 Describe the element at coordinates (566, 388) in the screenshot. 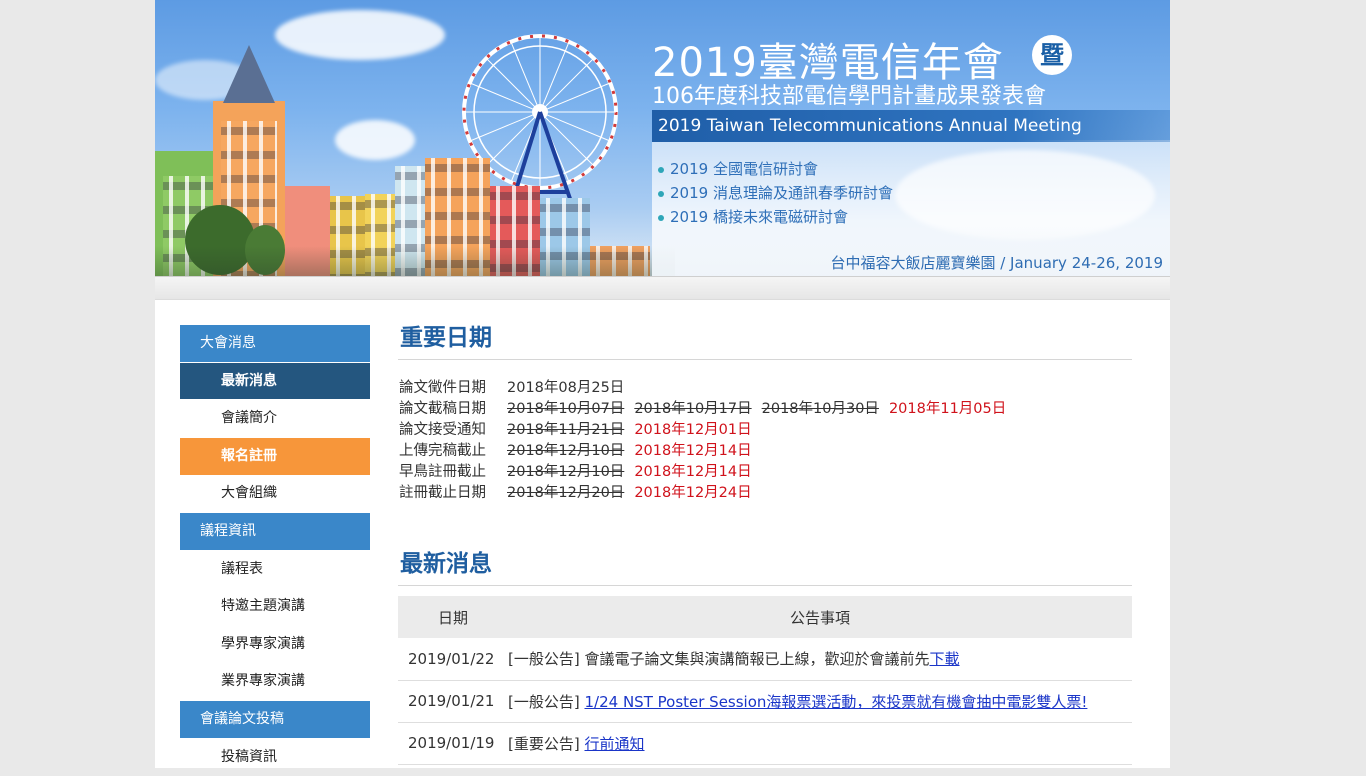

I see `date-value: 2018年08月25日` at that location.